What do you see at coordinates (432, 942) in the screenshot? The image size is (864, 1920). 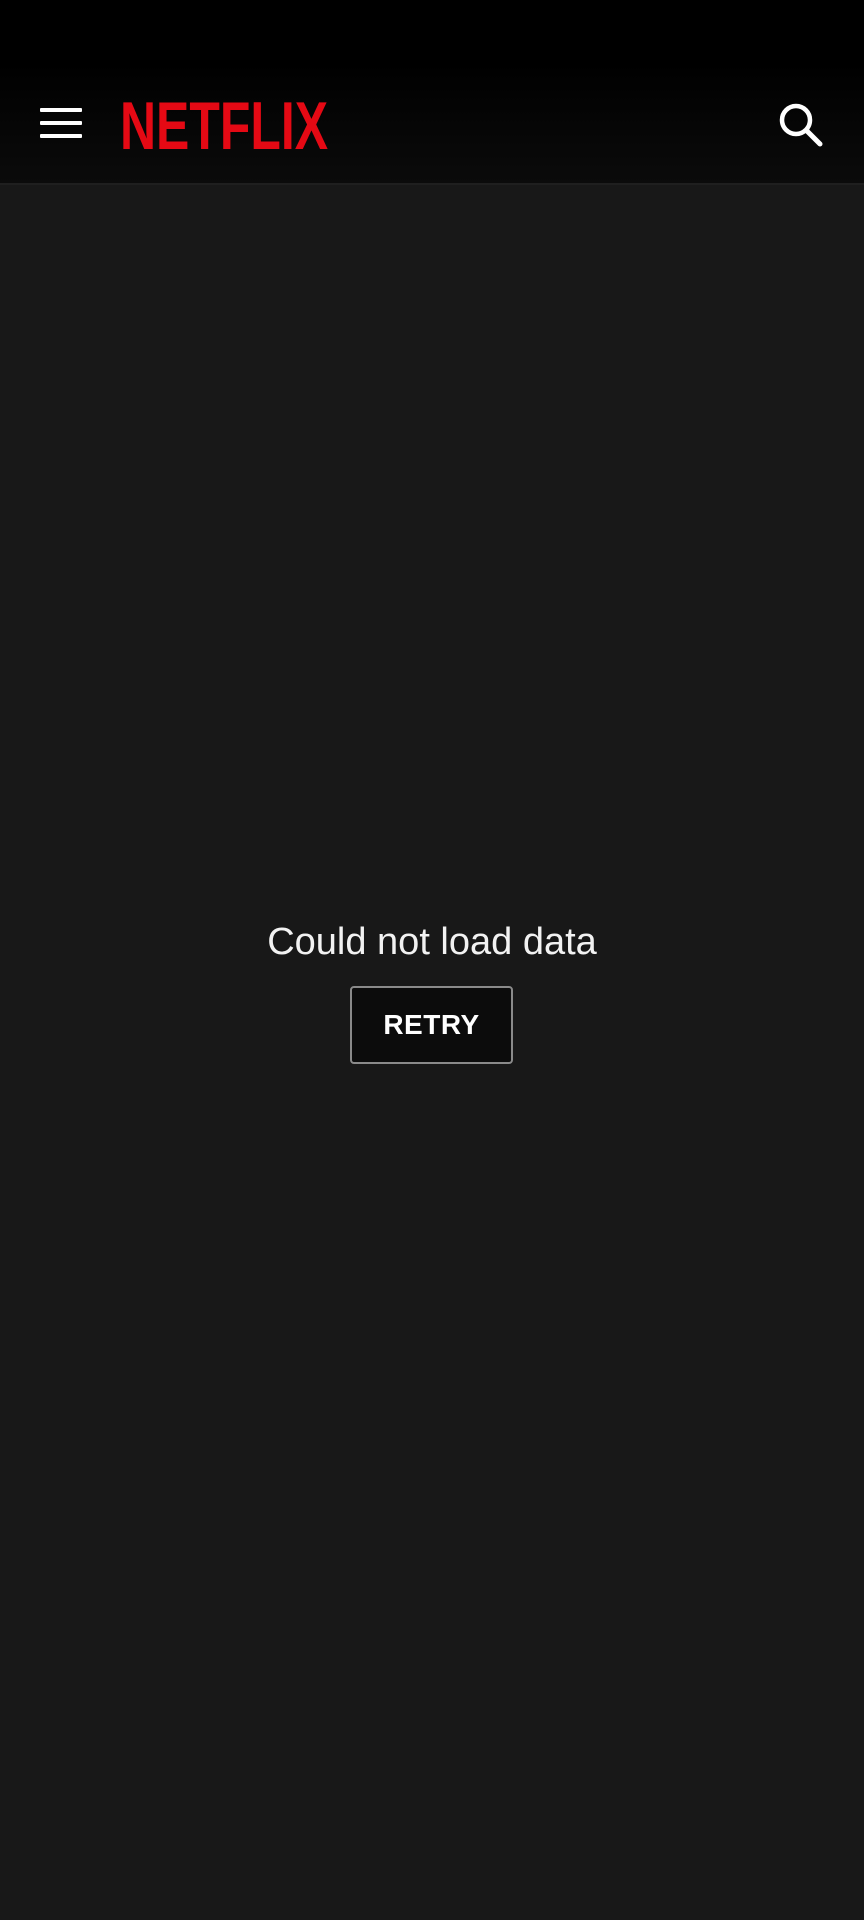 I see `error-message: Could not load data` at bounding box center [432, 942].